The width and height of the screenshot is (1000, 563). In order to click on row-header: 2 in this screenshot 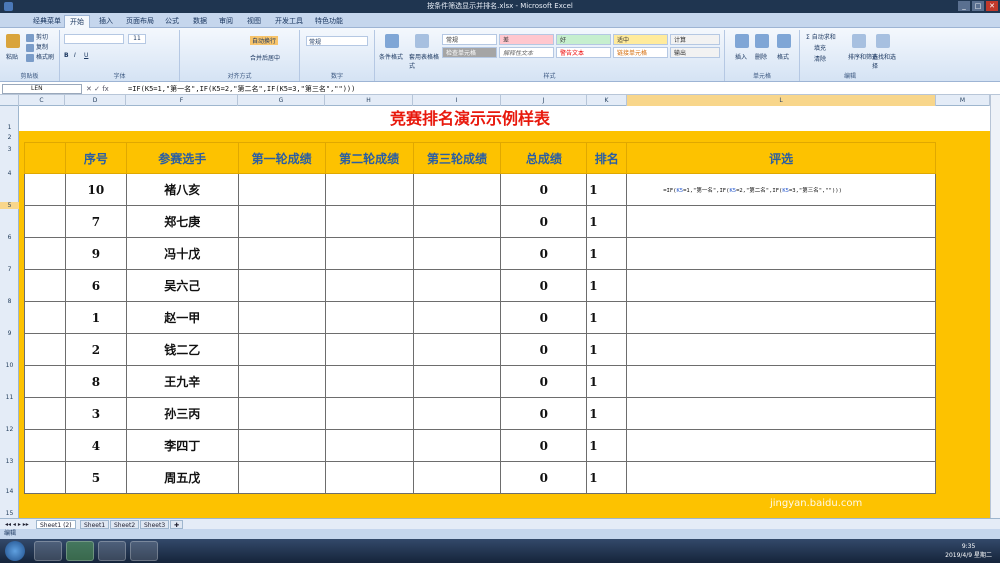, I will do `click(9, 137)`.